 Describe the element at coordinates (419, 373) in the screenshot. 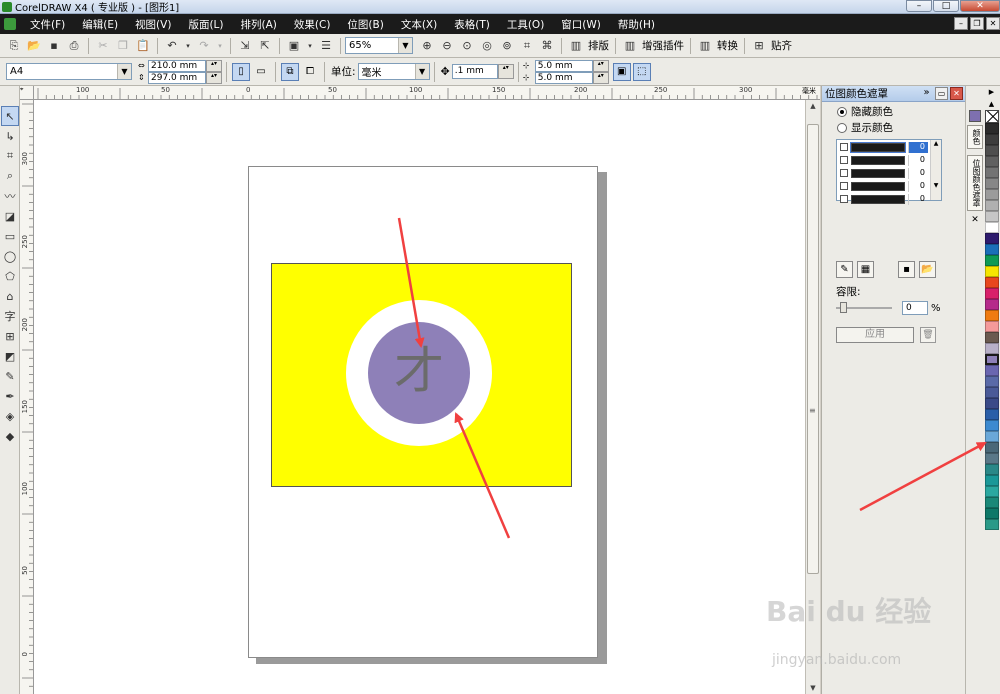

I see `purple-circle: 才` at that location.